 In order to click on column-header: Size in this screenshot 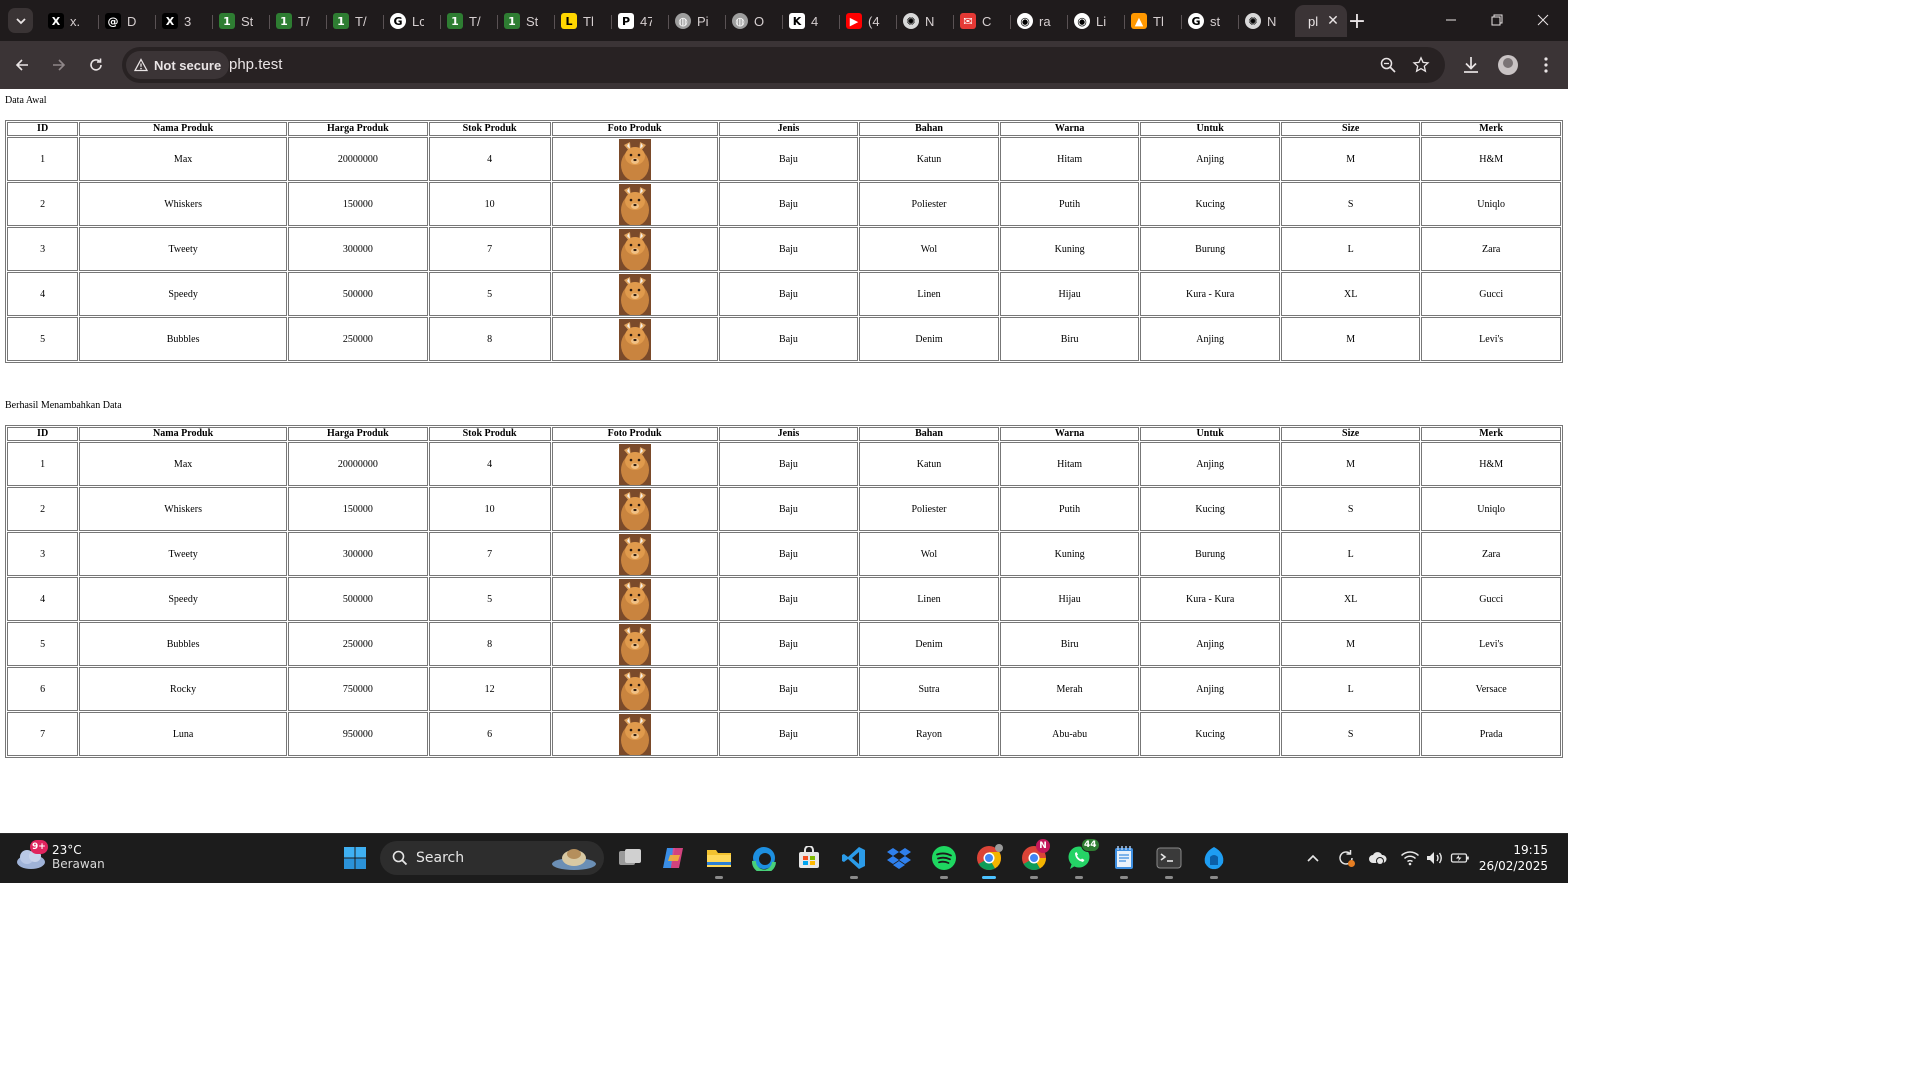, I will do `click(1350, 129)`.